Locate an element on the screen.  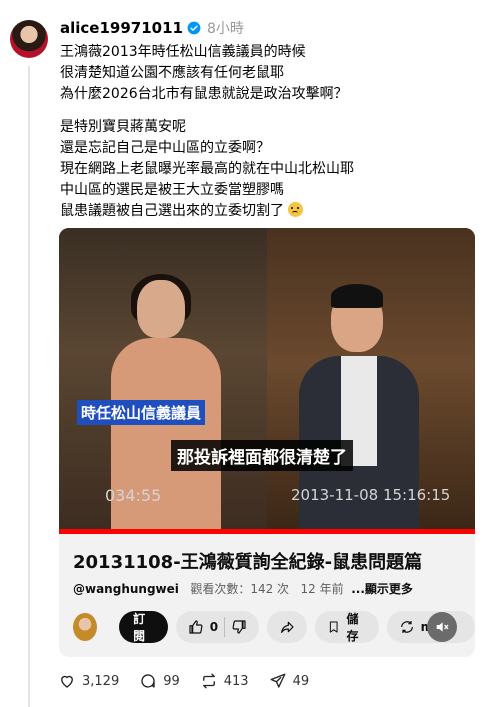
like-divider is located at coordinates (225, 627).